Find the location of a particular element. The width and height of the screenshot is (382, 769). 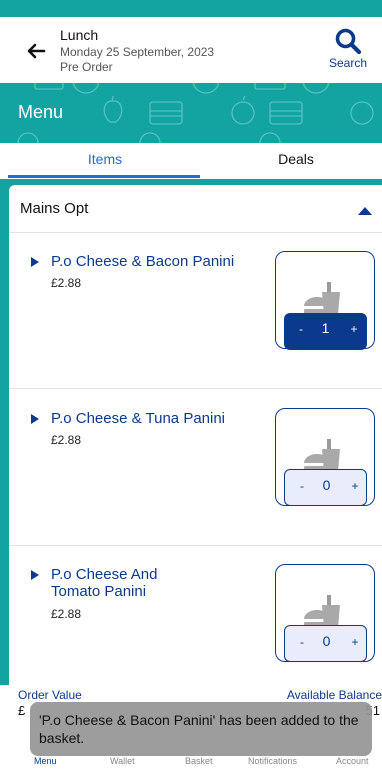

search-button: Search is located at coordinates (348, 51).